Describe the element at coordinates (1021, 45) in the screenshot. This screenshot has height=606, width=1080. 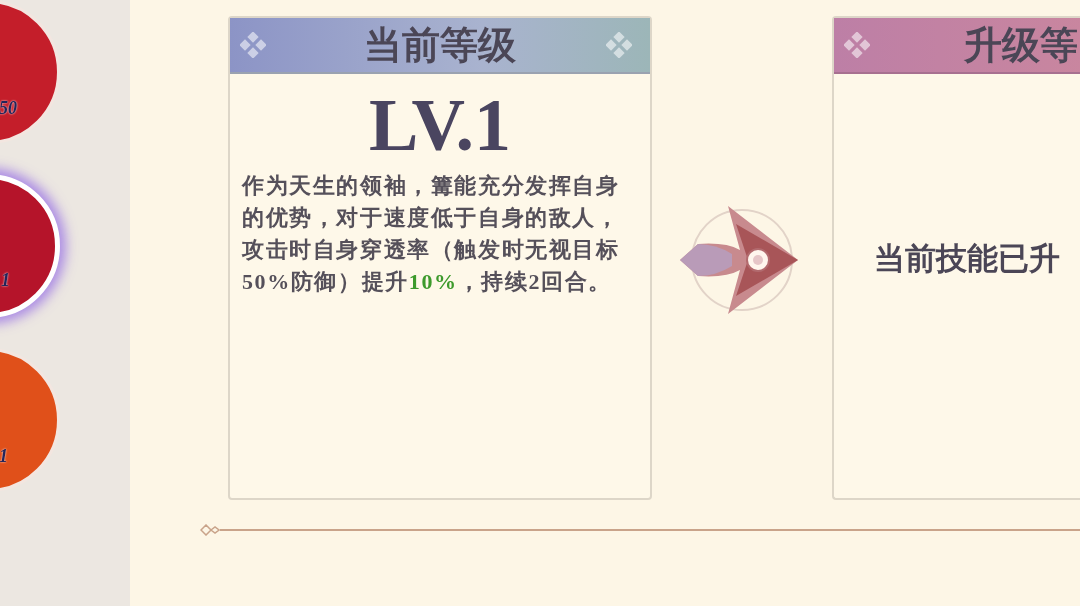
I see `card-title: 升级等` at that location.